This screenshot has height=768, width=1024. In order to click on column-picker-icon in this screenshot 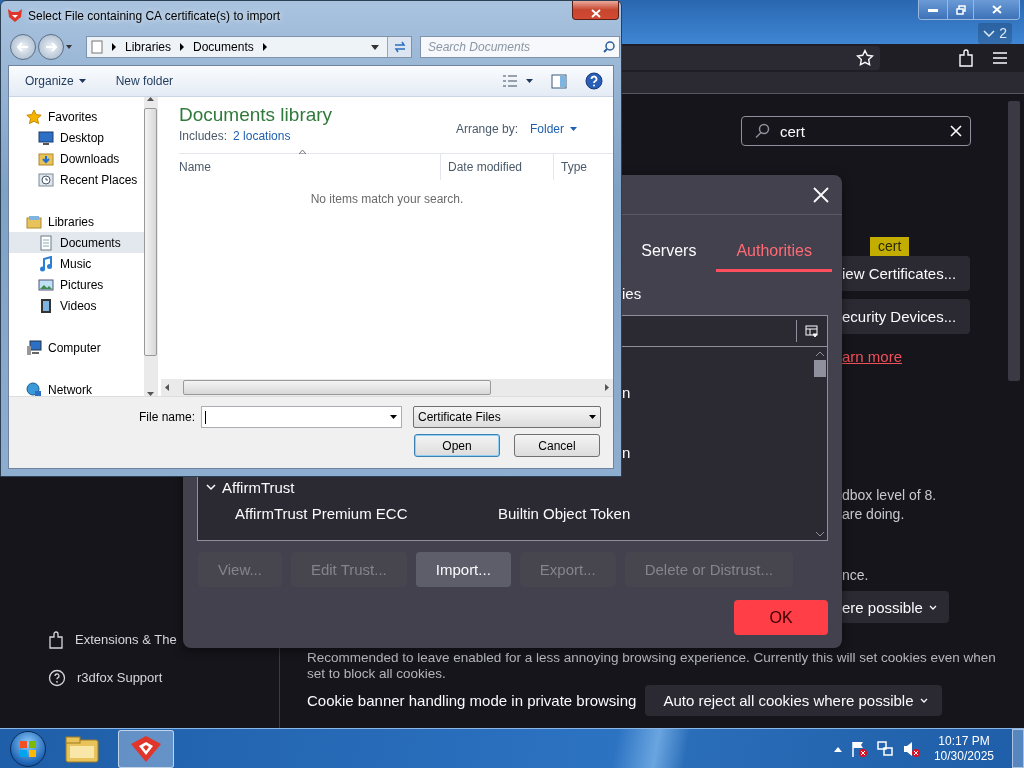, I will do `click(812, 331)`.